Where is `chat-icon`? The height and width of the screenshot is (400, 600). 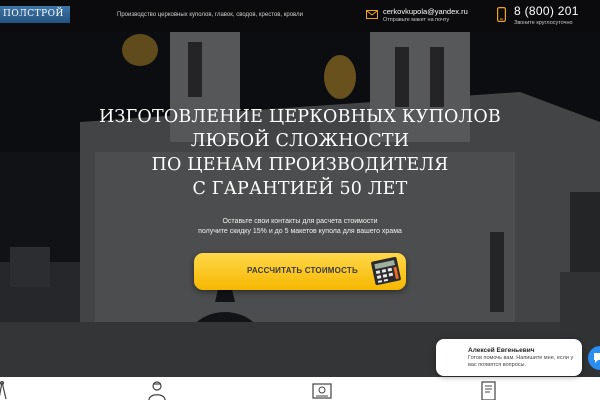 chat-icon is located at coordinates (597, 358).